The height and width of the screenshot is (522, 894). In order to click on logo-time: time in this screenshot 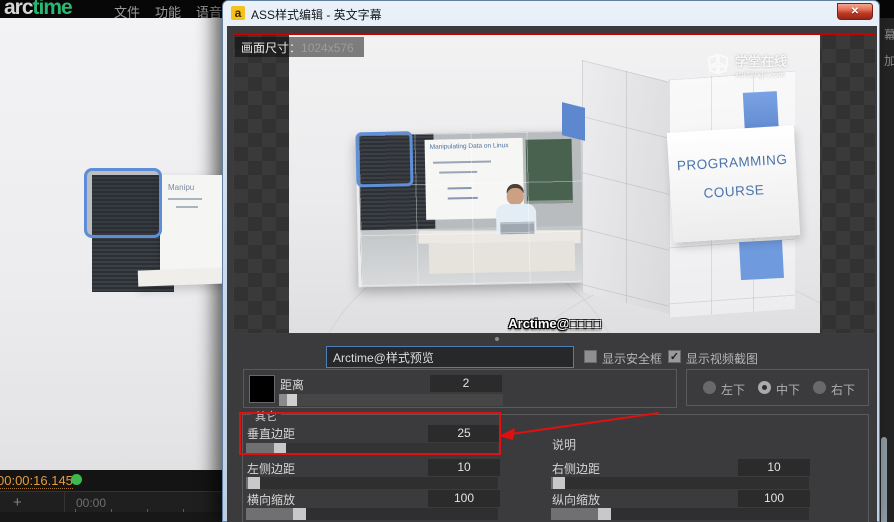, I will do `click(52, 9)`.